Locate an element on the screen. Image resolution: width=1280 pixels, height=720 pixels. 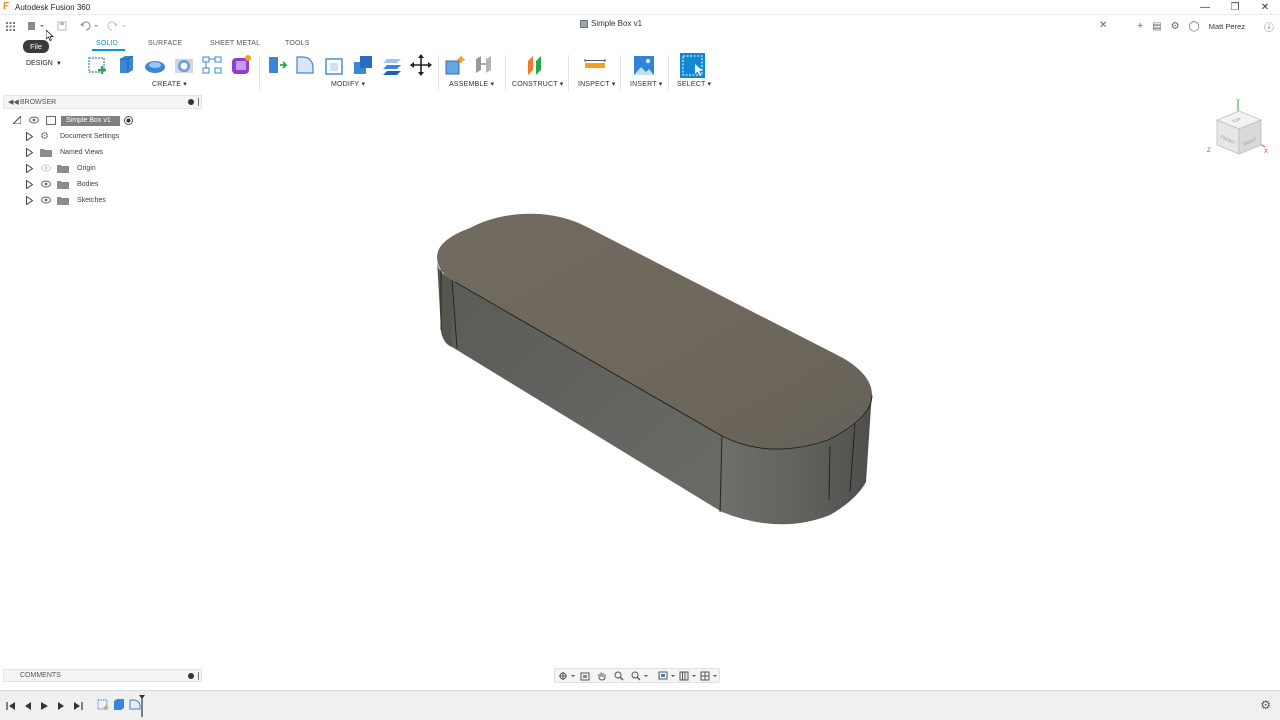
close-window-icon: ✕ is located at coordinates (1265, 7).